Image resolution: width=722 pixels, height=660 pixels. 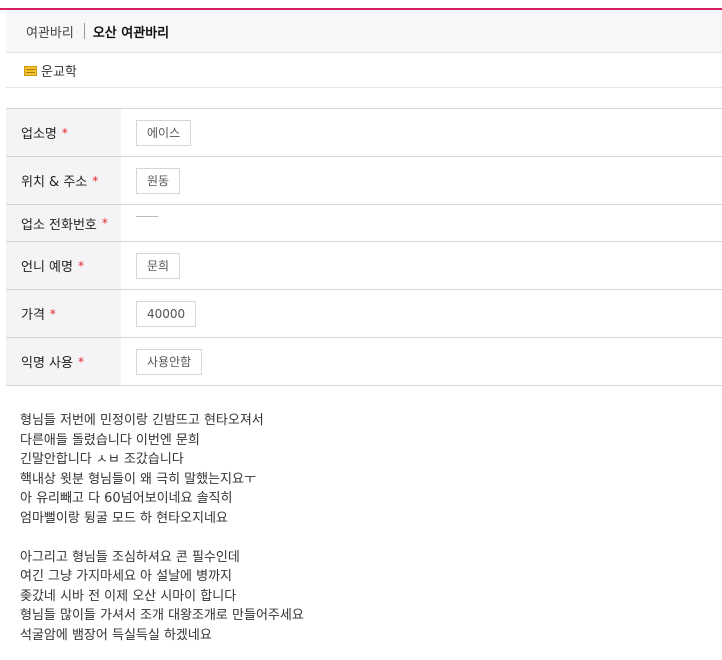 I want to click on content-line: 핵내상 윗분 형님들이 왜 극히 말했는지요ㅜ, so click(x=138, y=479).